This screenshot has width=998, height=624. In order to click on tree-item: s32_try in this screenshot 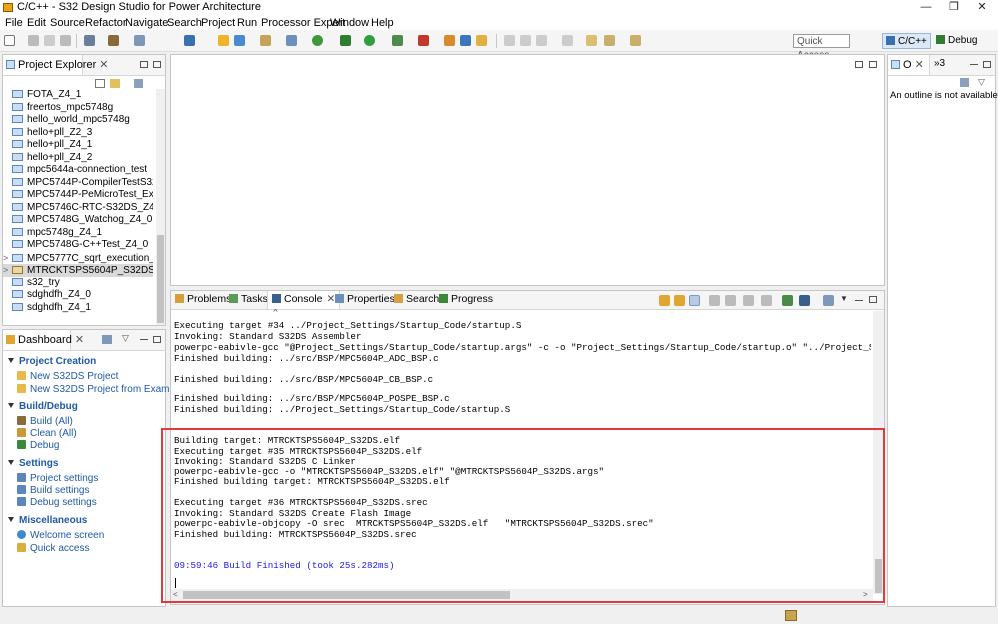, I will do `click(78, 283)`.